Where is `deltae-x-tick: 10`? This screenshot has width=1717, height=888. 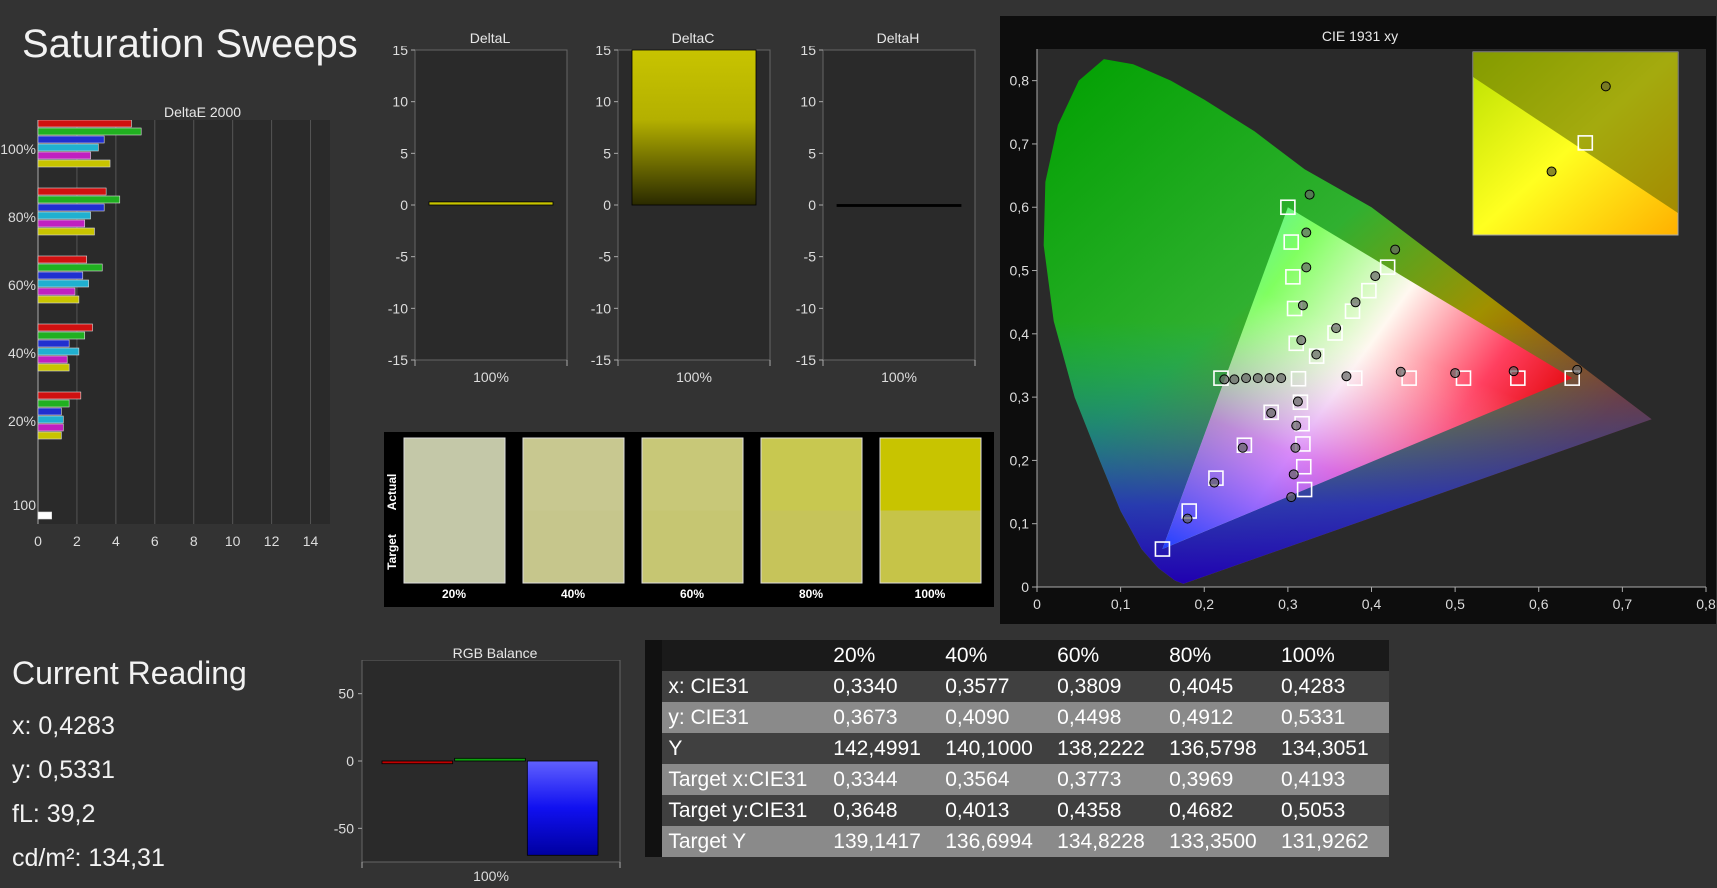
deltae-x-tick: 10 is located at coordinates (233, 541).